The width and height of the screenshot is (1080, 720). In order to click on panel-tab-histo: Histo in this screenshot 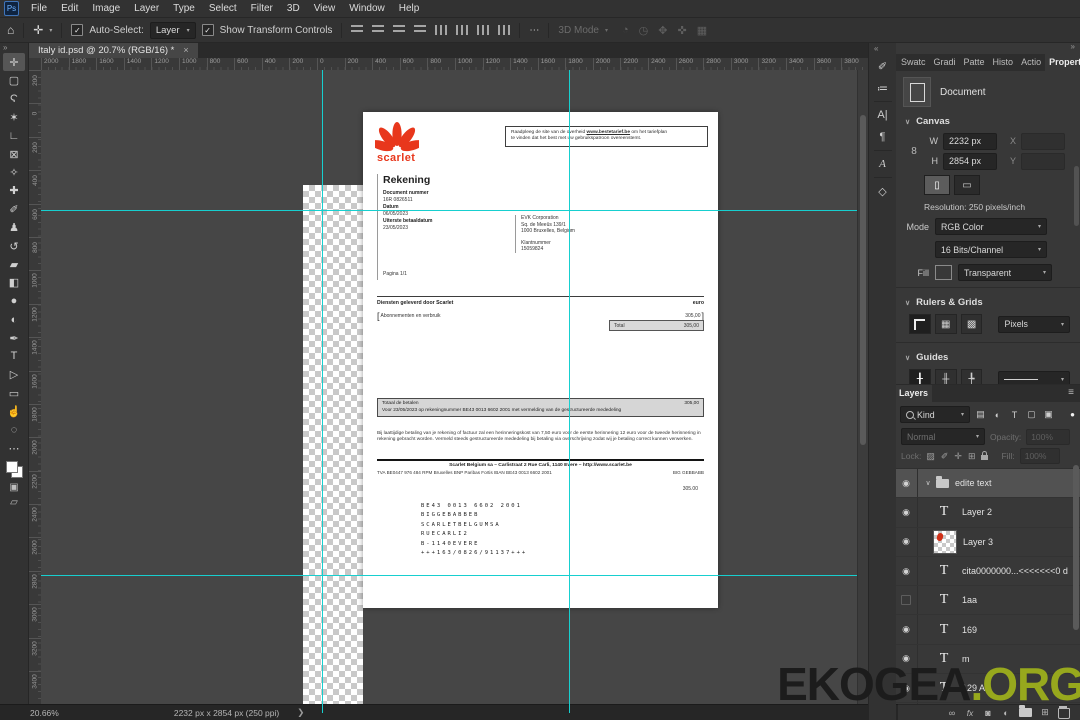, I will do `click(1003, 62)`.